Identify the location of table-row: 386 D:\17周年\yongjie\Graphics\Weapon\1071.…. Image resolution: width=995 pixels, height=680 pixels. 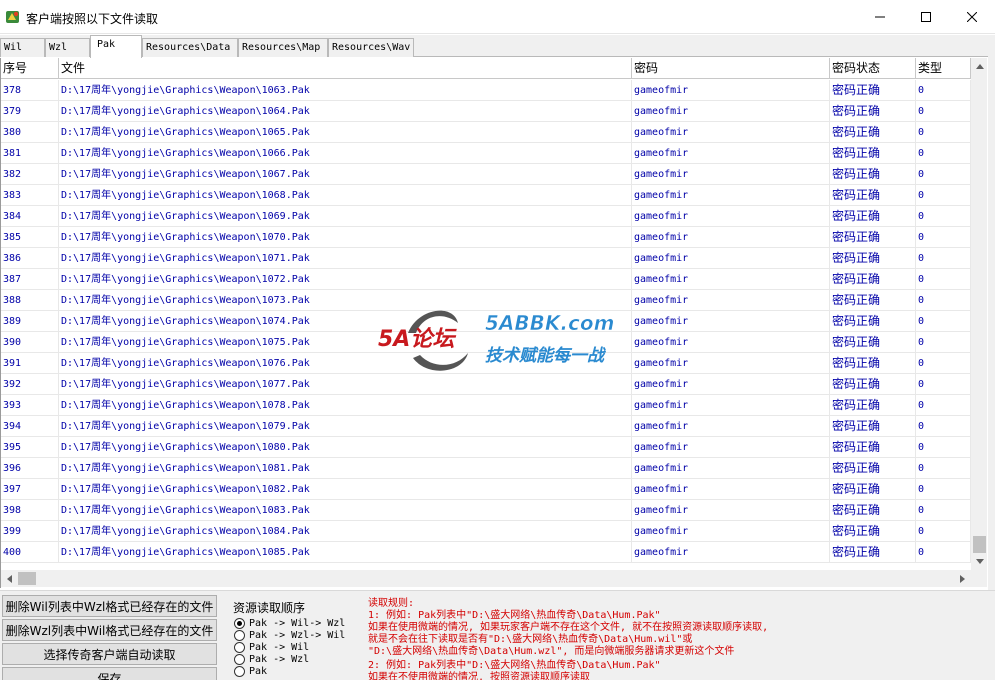
(486, 258).